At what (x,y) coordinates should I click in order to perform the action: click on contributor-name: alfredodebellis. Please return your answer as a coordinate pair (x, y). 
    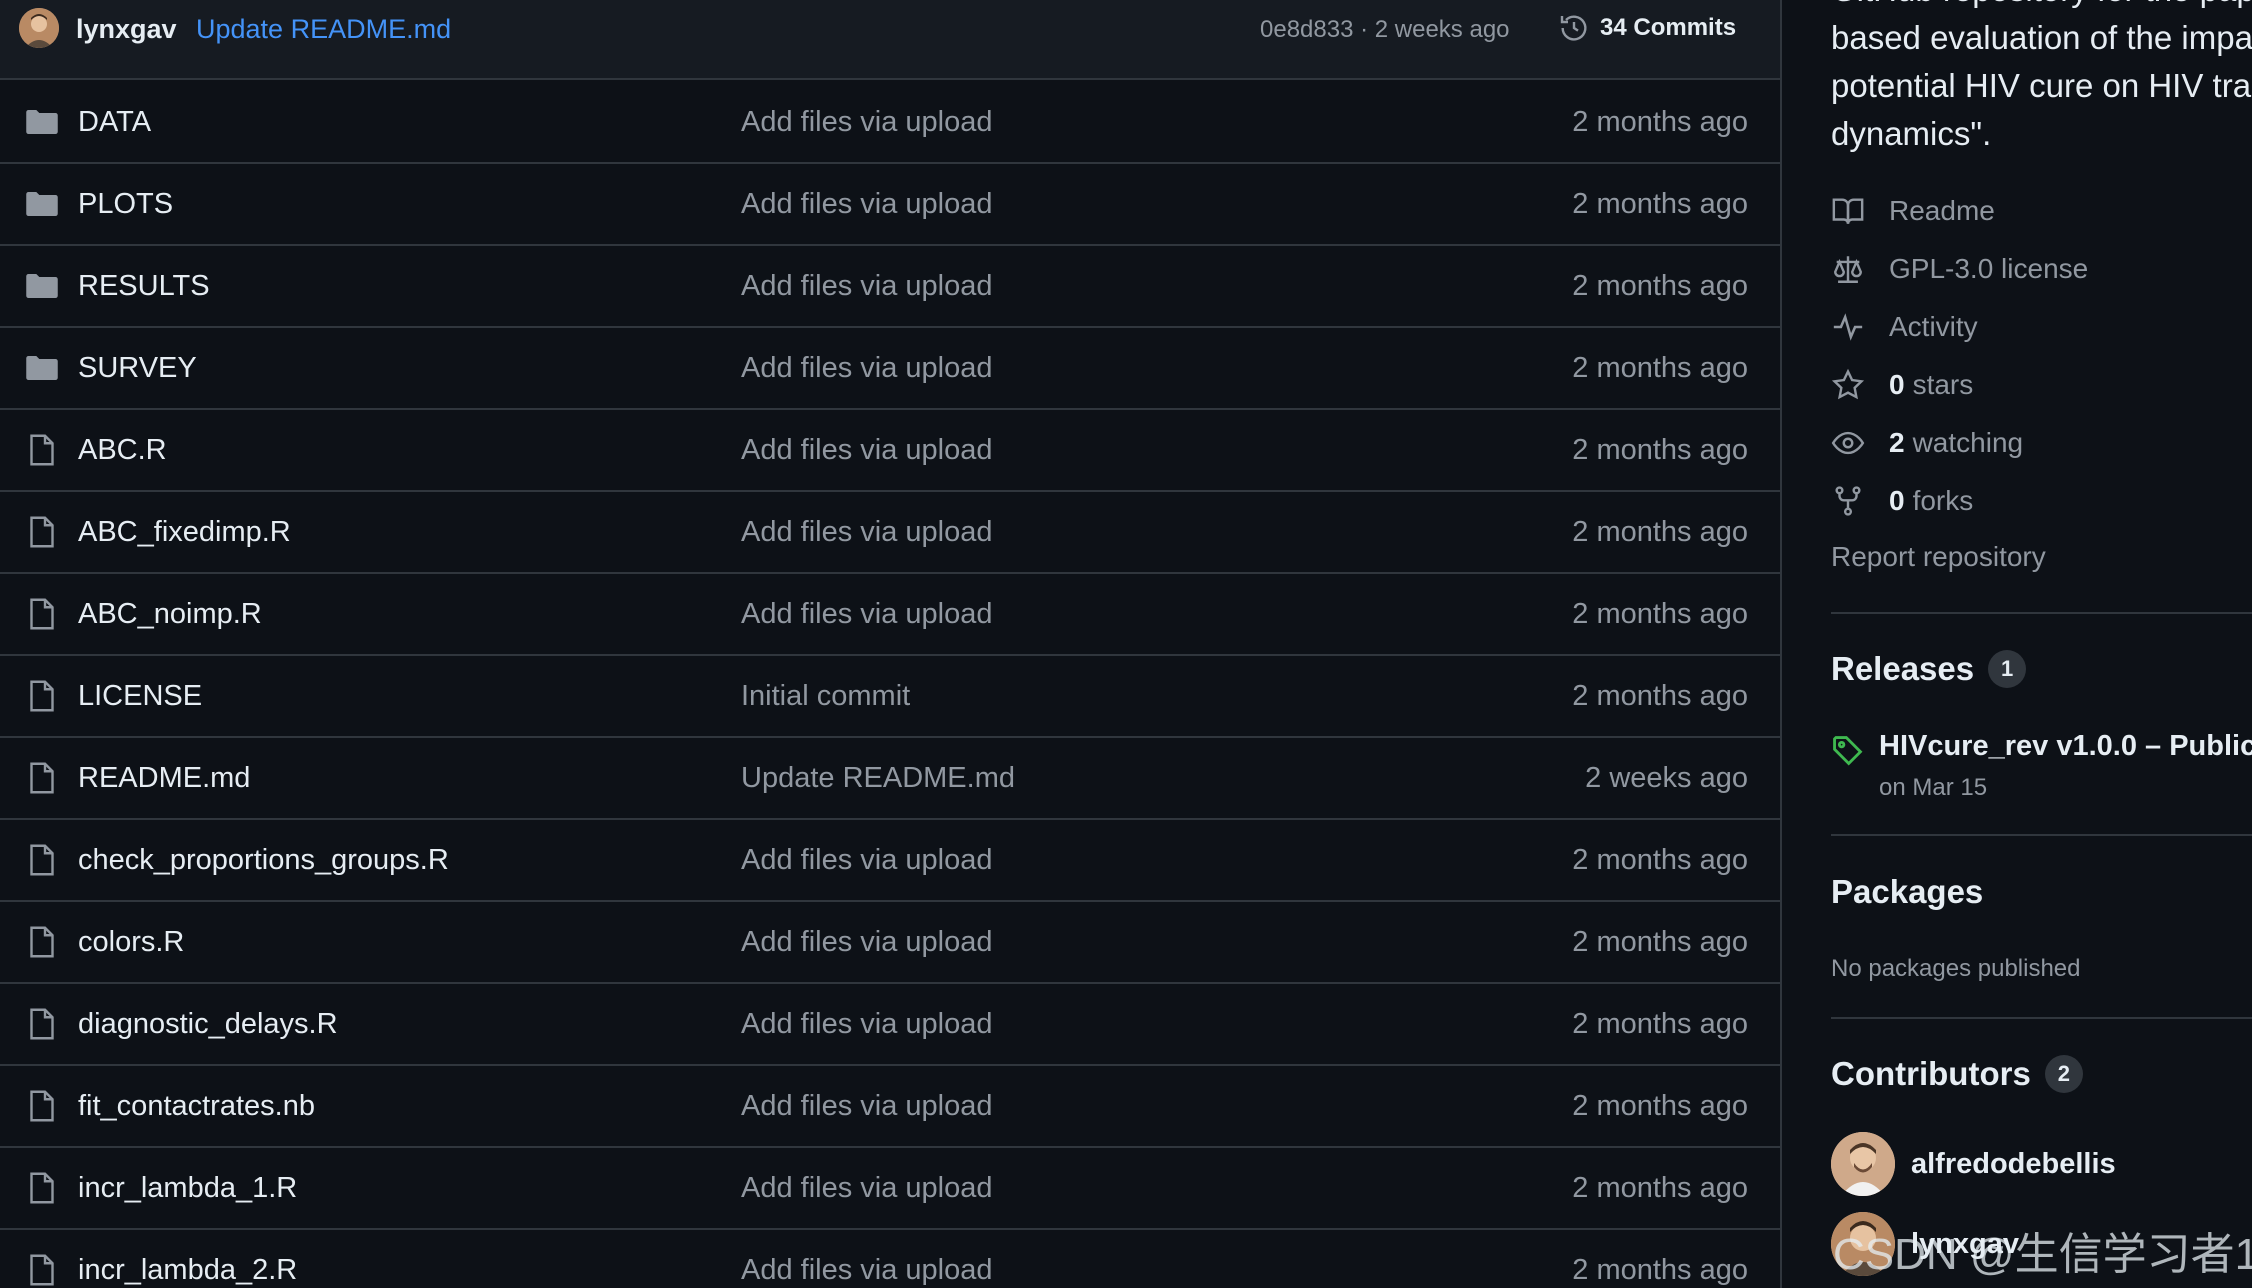
    Looking at the image, I should click on (2013, 1164).